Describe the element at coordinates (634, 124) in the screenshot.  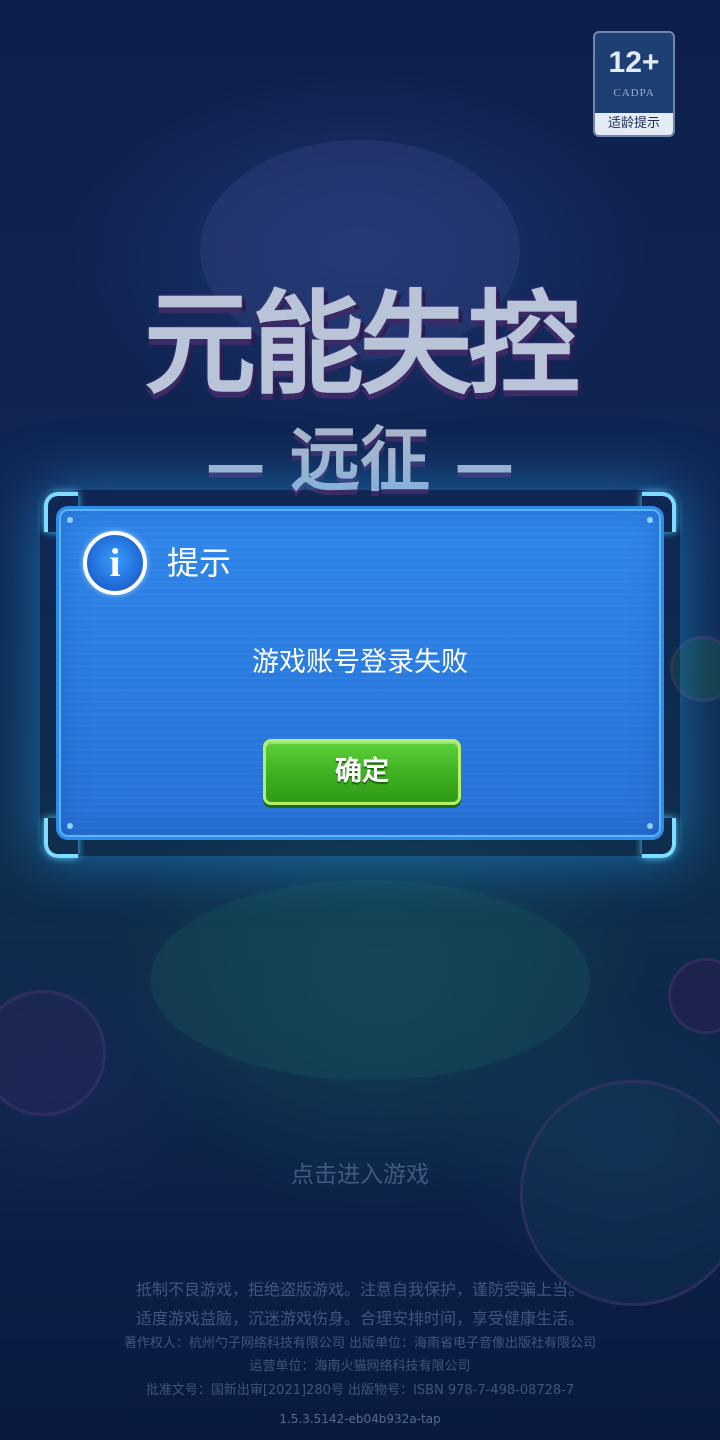
I see `age-rating-label: 适龄提示` at that location.